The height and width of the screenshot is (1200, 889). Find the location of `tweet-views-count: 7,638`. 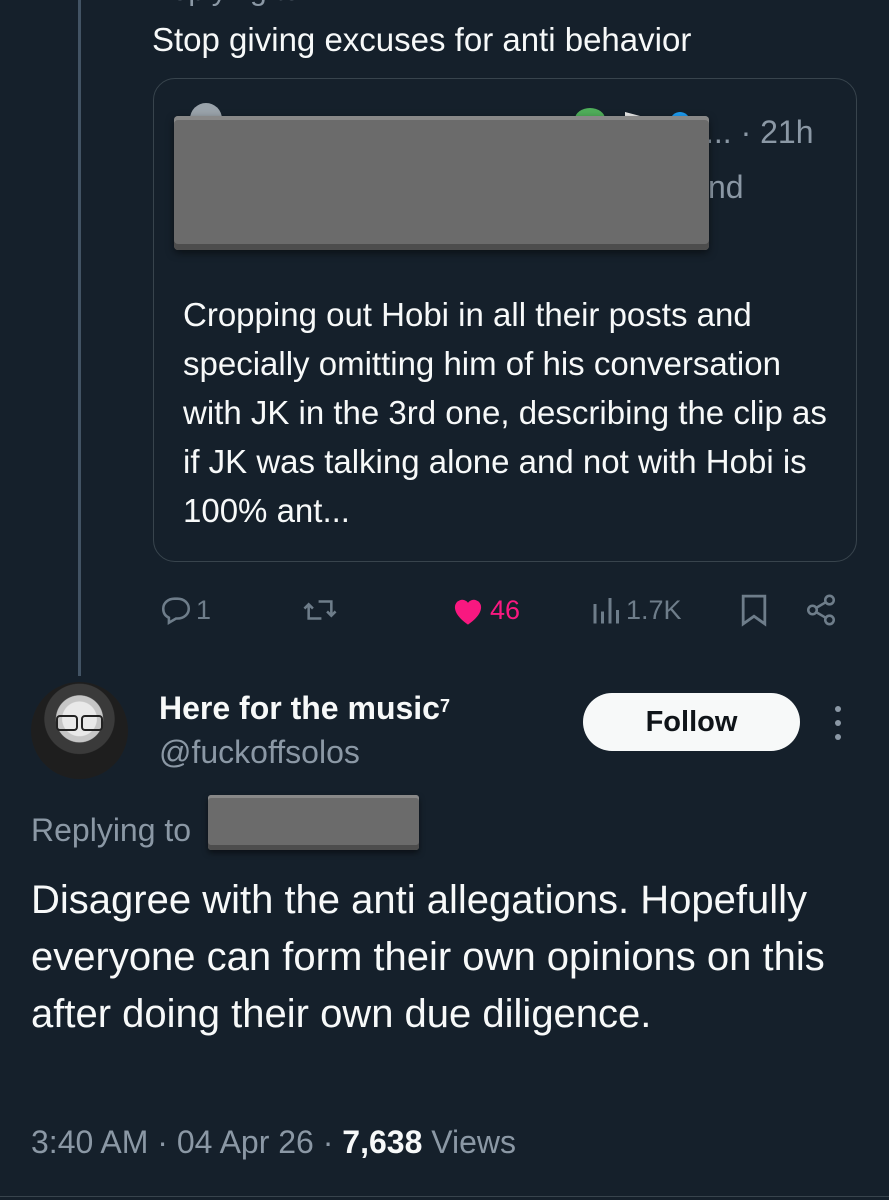

tweet-views-count: 7,638 is located at coordinates (382, 1142).